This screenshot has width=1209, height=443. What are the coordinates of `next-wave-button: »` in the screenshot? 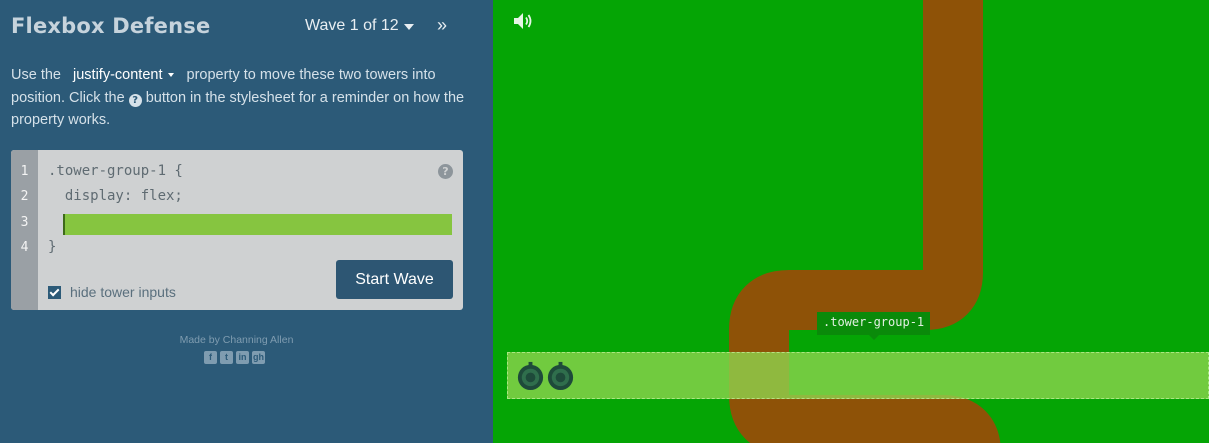 It's located at (442, 25).